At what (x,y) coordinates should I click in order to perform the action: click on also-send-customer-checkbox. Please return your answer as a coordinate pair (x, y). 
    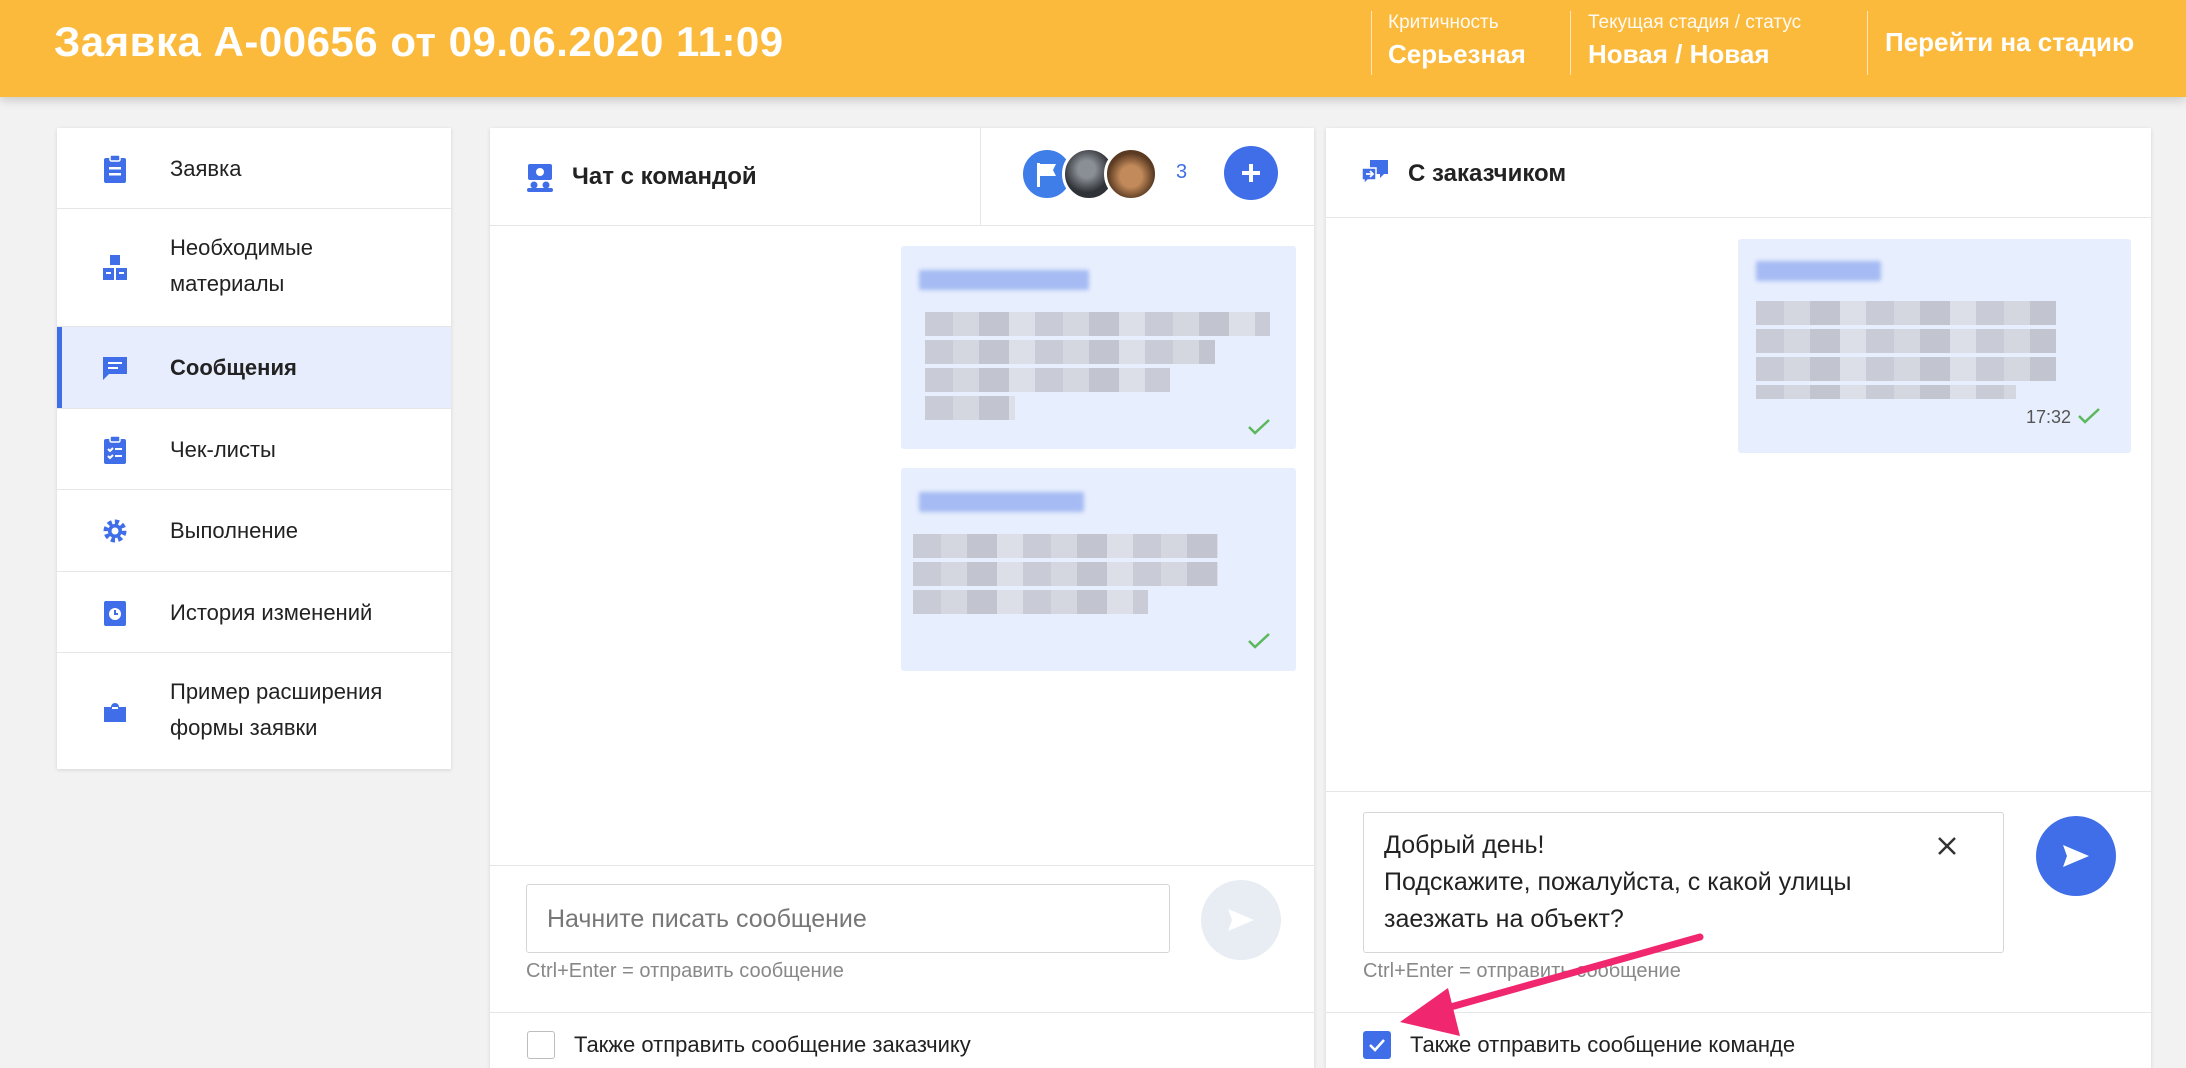
    Looking at the image, I should click on (541, 1045).